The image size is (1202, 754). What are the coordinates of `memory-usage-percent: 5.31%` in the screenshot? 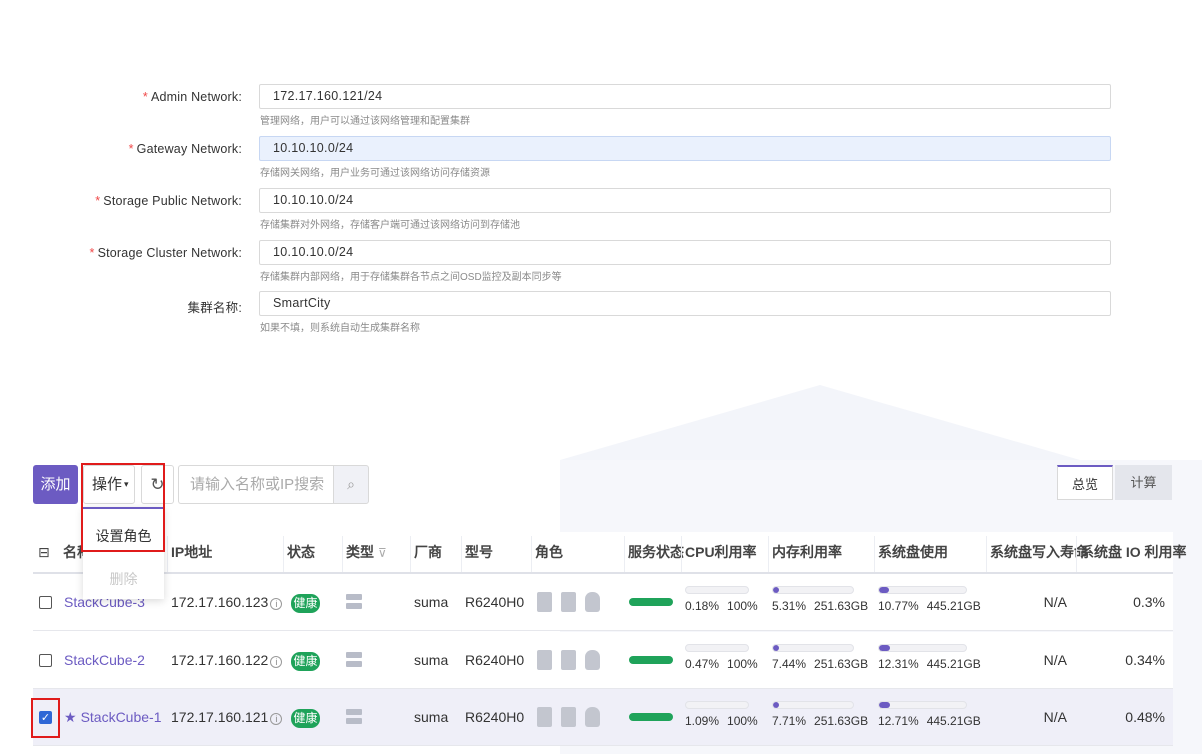 It's located at (789, 606).